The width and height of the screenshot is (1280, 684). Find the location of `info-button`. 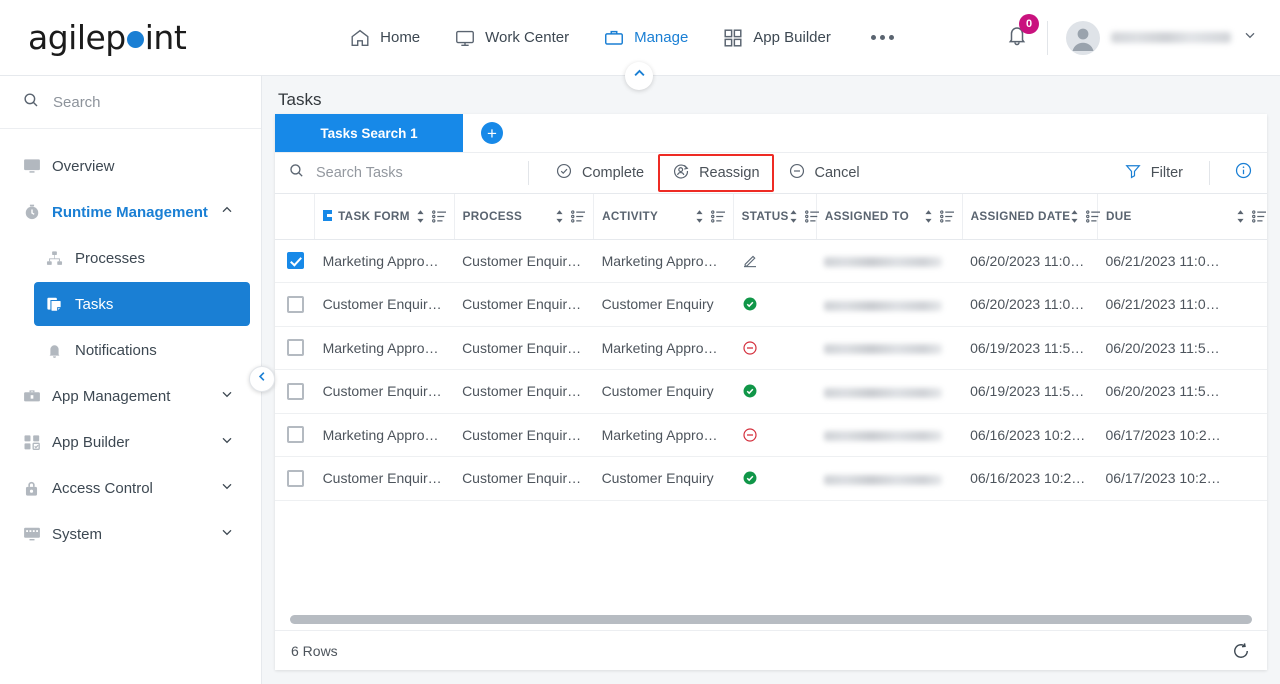

info-button is located at coordinates (1237, 173).